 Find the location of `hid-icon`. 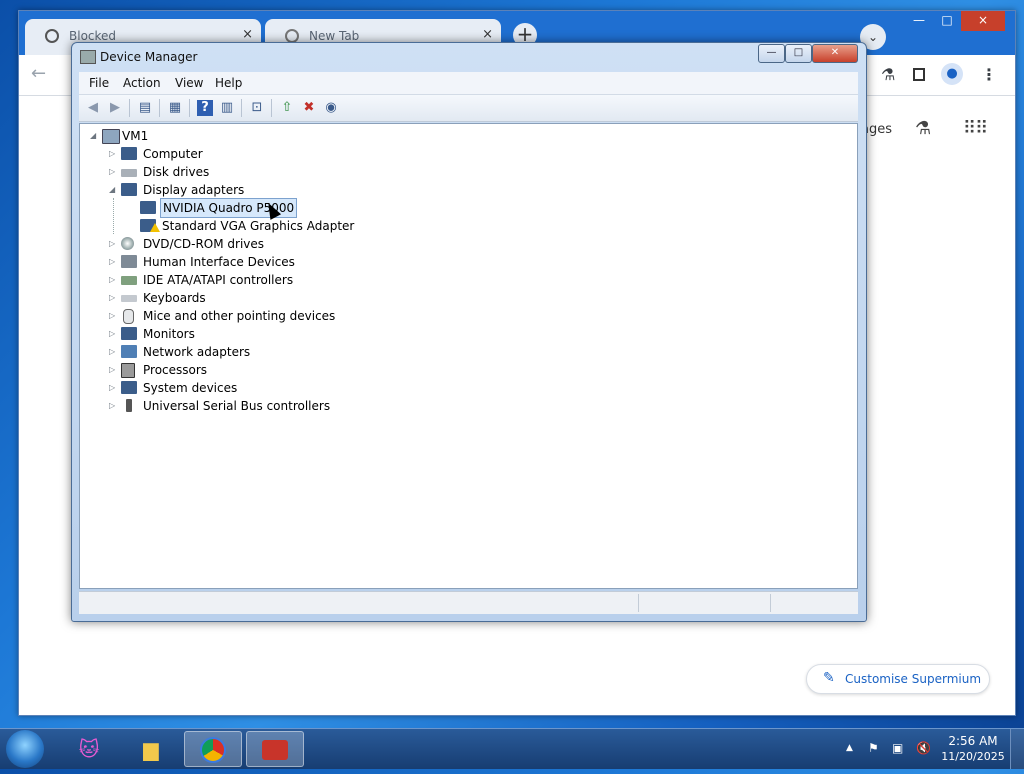

hid-icon is located at coordinates (129, 261).